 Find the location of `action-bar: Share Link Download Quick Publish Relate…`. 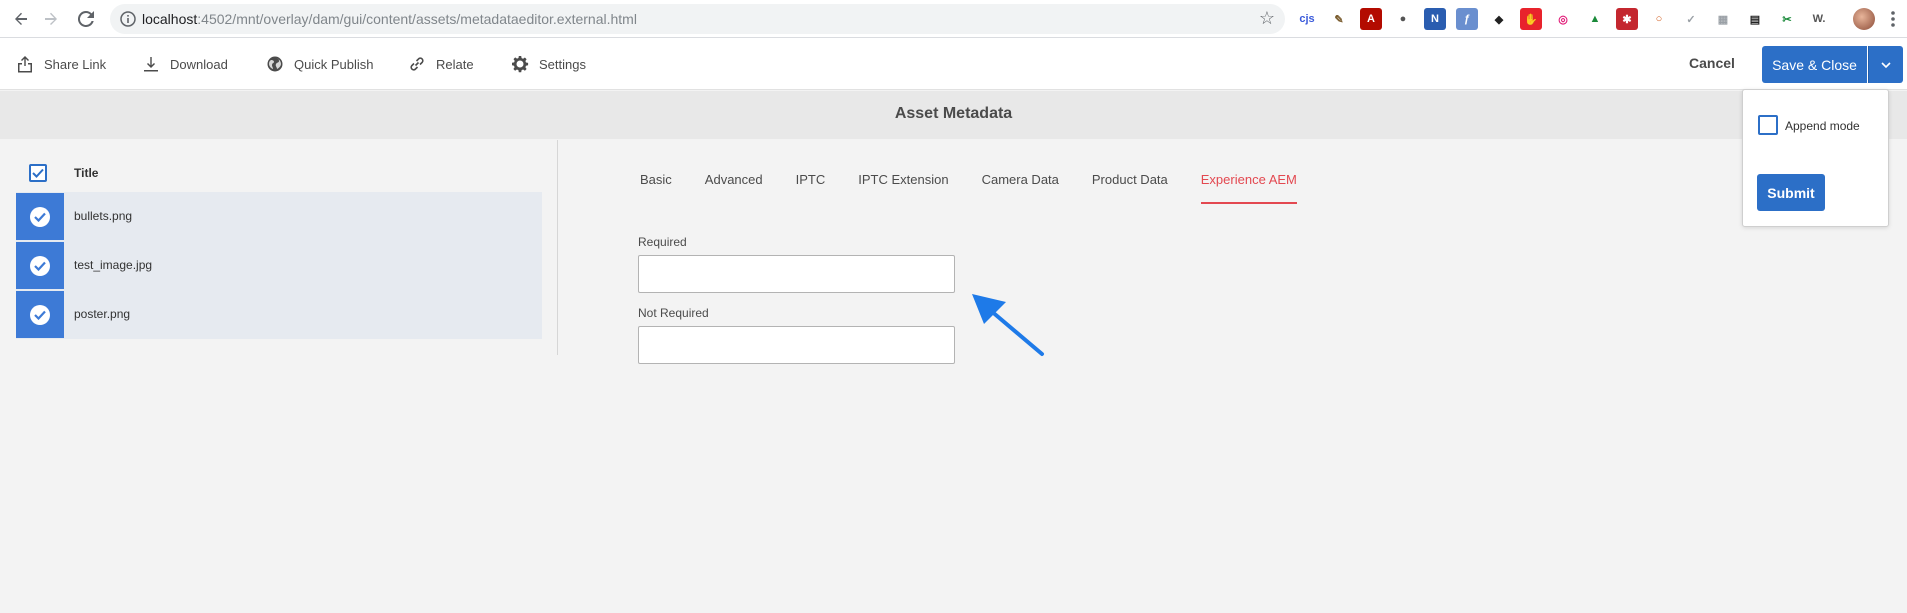

action-bar: Share Link Download Quick Publish Relate… is located at coordinates (953, 64).